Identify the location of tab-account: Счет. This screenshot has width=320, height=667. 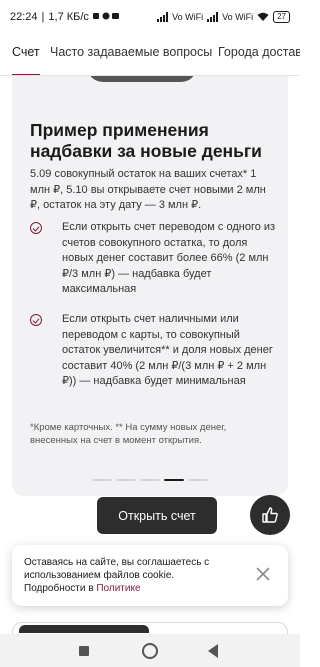
(26, 54).